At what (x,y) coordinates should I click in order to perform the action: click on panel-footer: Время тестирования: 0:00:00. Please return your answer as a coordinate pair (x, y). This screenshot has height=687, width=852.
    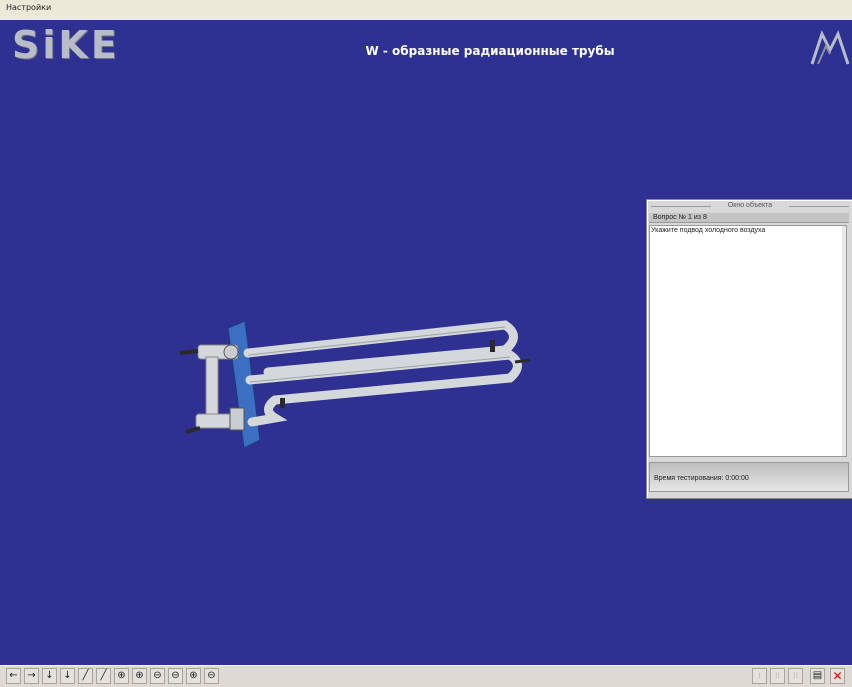
    Looking at the image, I should click on (749, 477).